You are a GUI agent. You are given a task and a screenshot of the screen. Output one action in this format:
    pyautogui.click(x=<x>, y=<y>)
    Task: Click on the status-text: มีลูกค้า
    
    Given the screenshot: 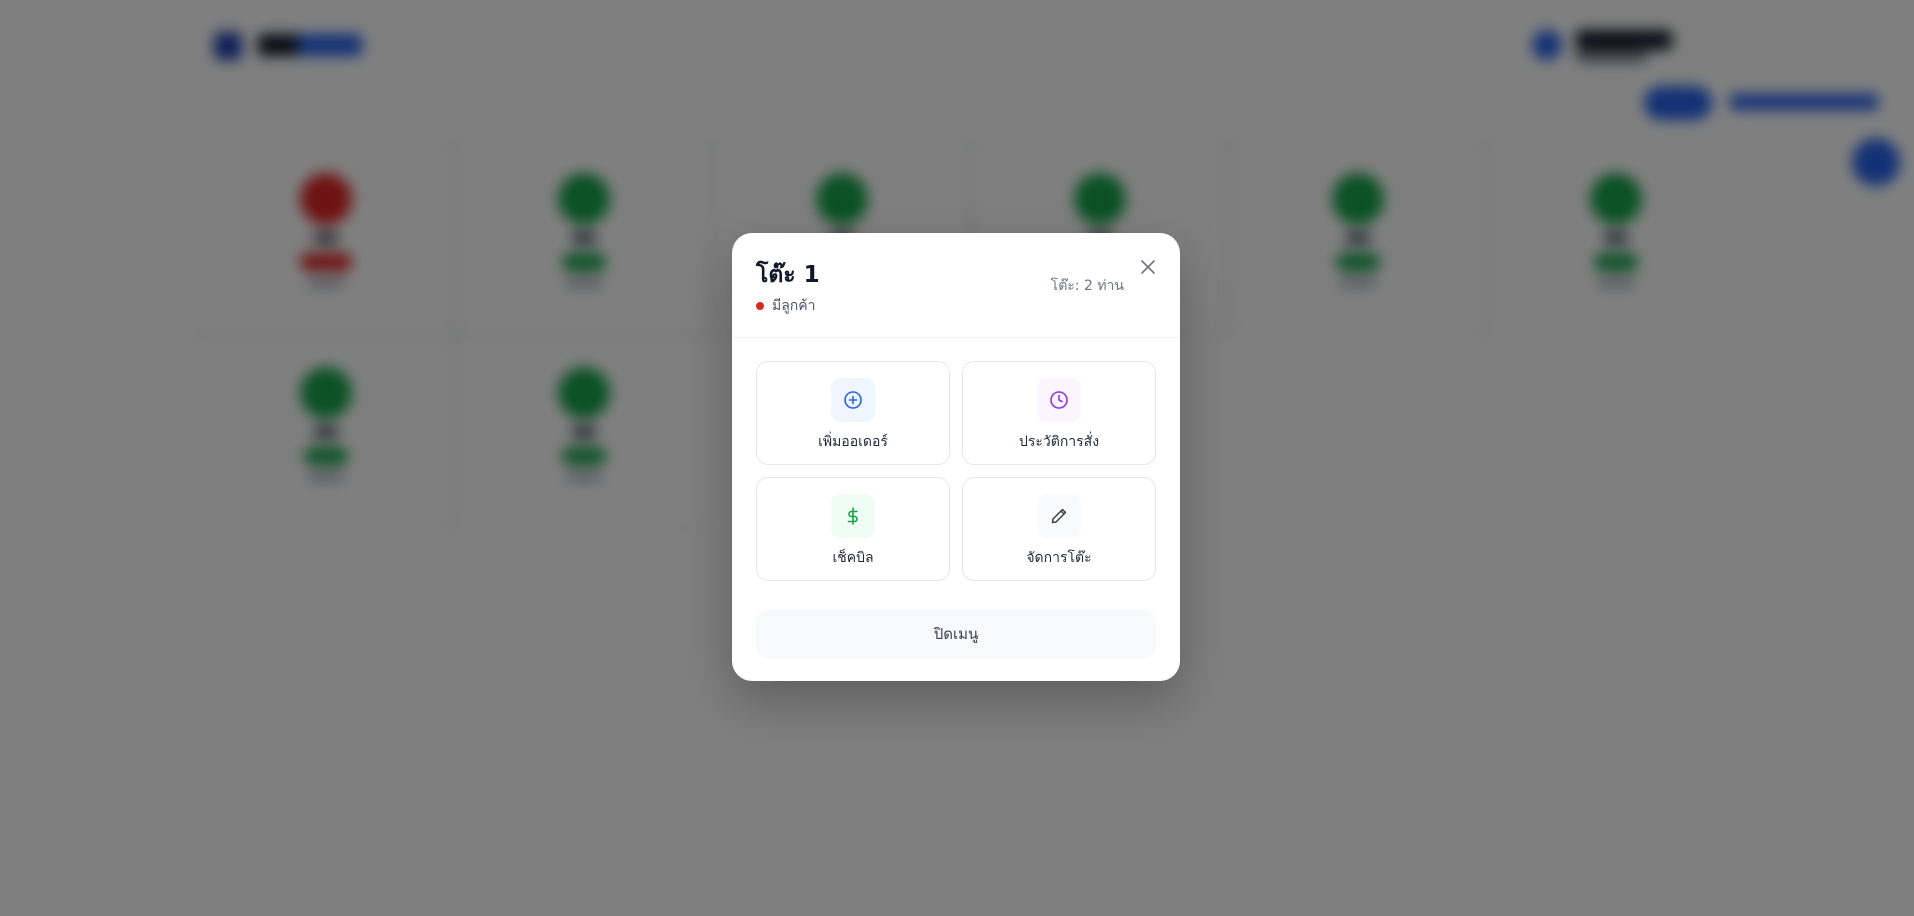 What is the action you would take?
    pyautogui.click(x=794, y=306)
    